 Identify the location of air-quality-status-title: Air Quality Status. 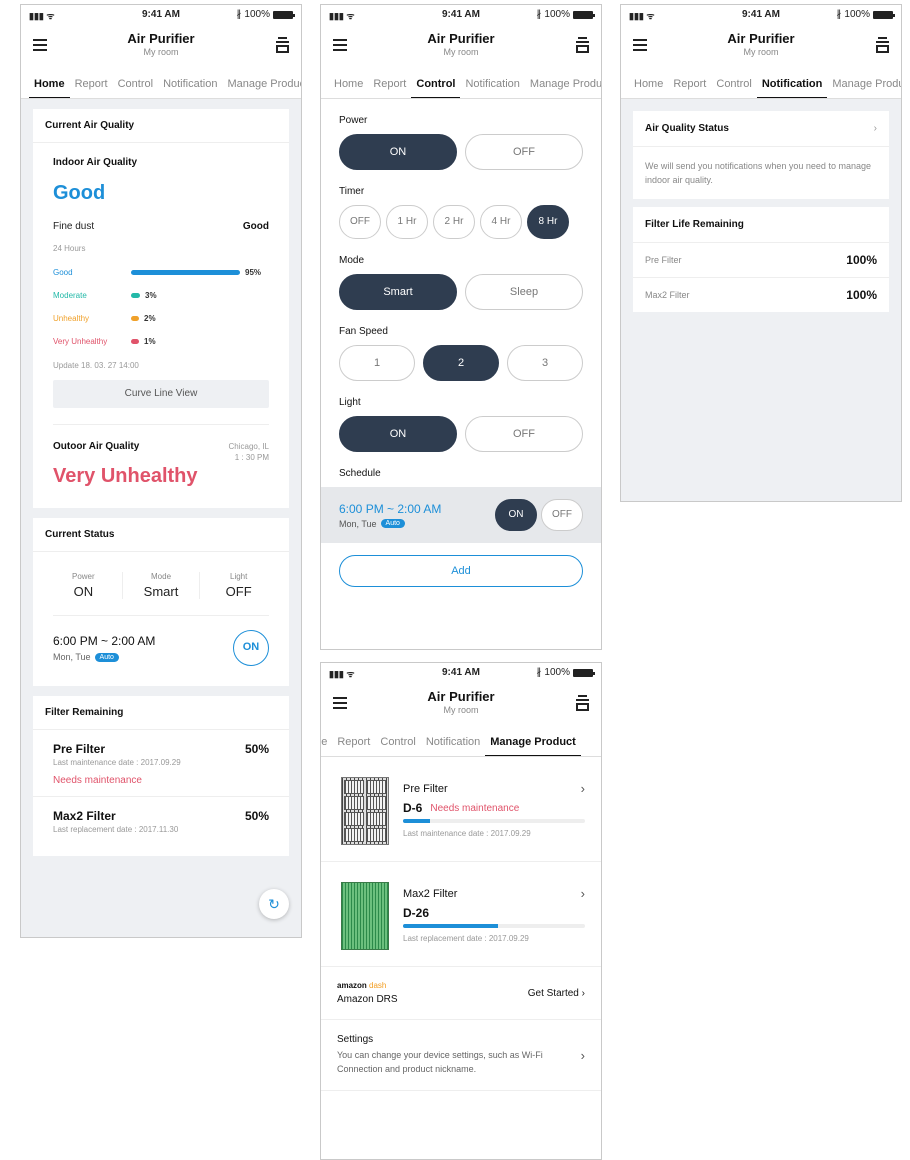
(687, 128).